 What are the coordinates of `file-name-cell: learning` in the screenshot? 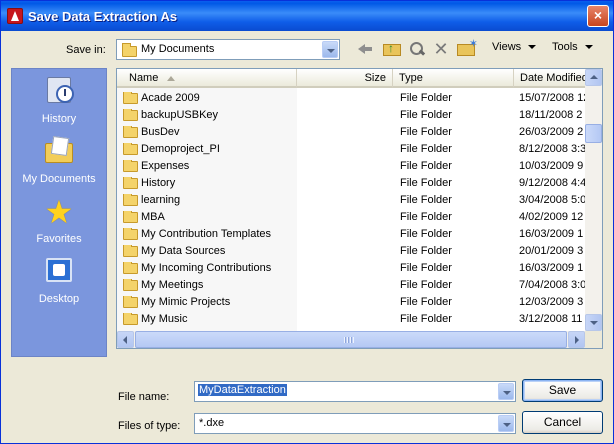 It's located at (211, 200).